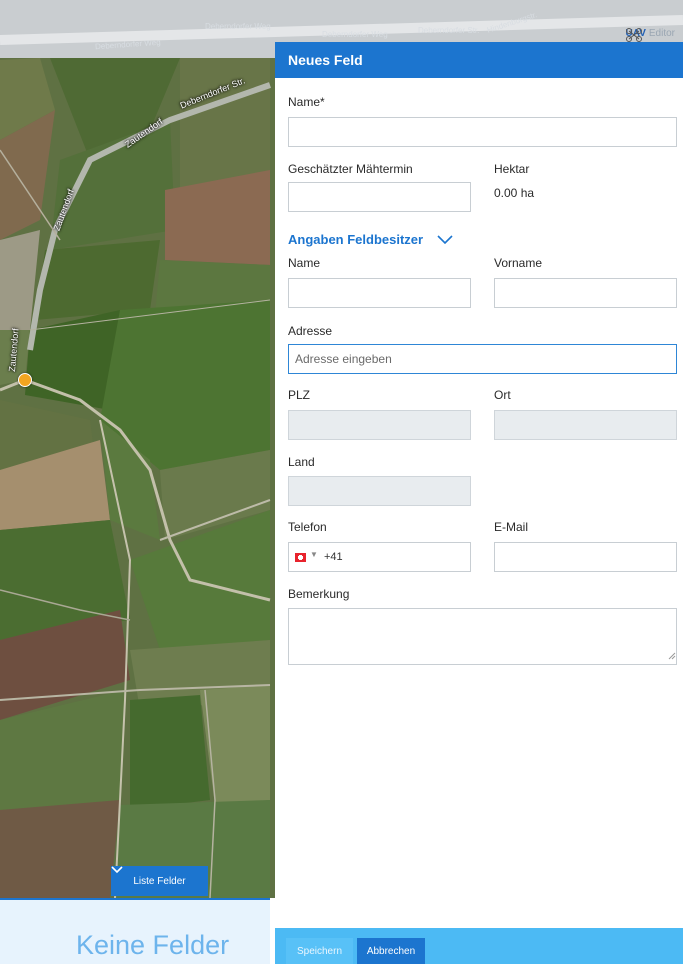 This screenshot has width=683, height=964. I want to click on resize-handle-icon, so click(672, 656).